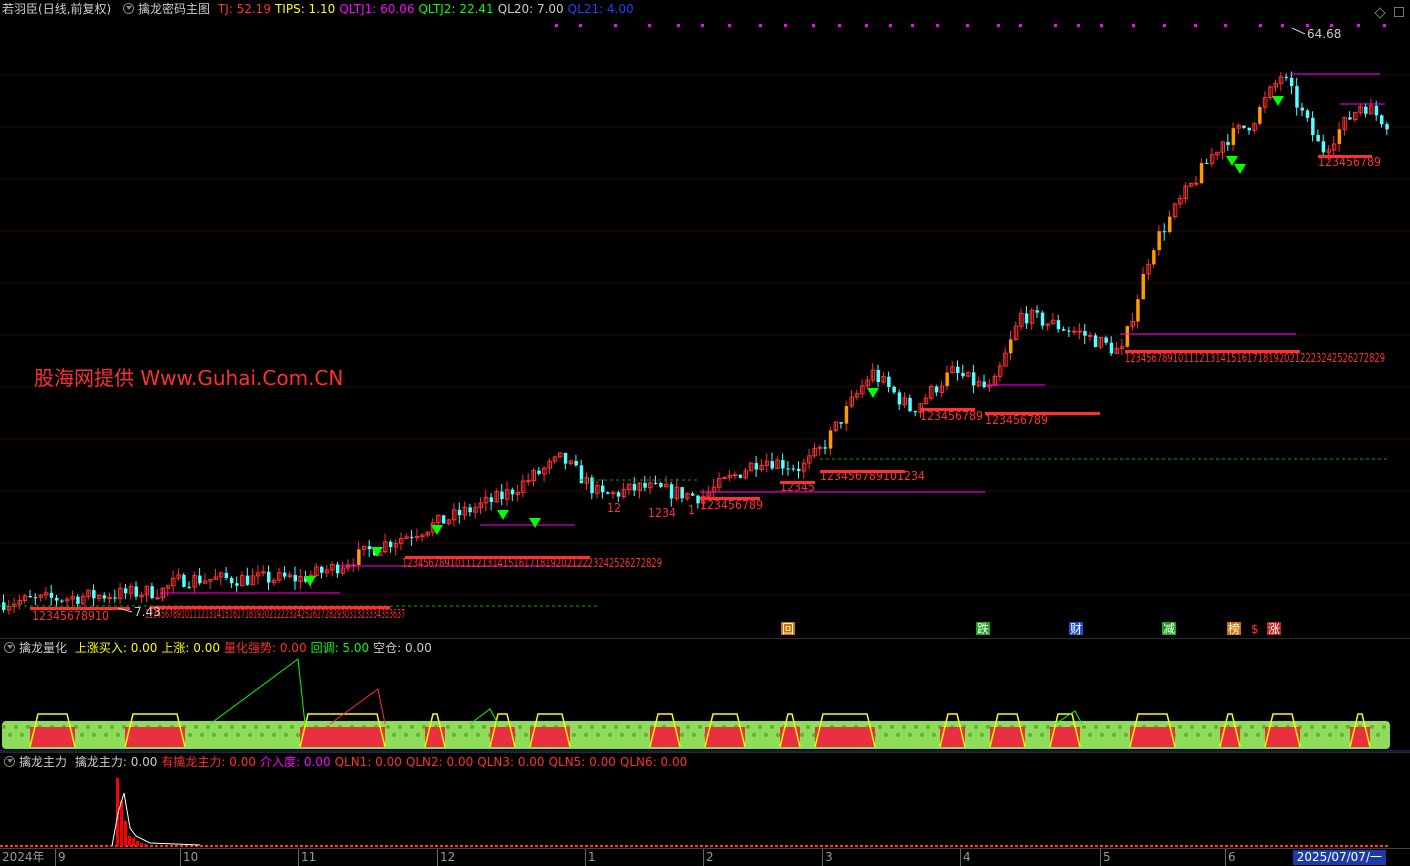  Describe the element at coordinates (74, 9) in the screenshot. I see `period-label: (日线,前复权)` at that location.